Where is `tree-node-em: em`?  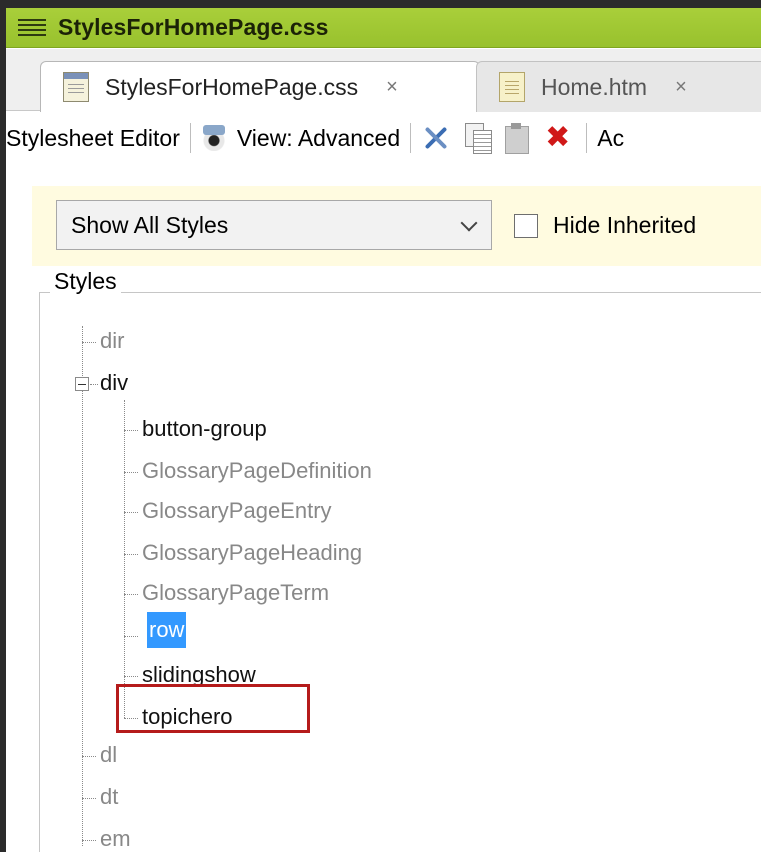 tree-node-em: em is located at coordinates (115, 838).